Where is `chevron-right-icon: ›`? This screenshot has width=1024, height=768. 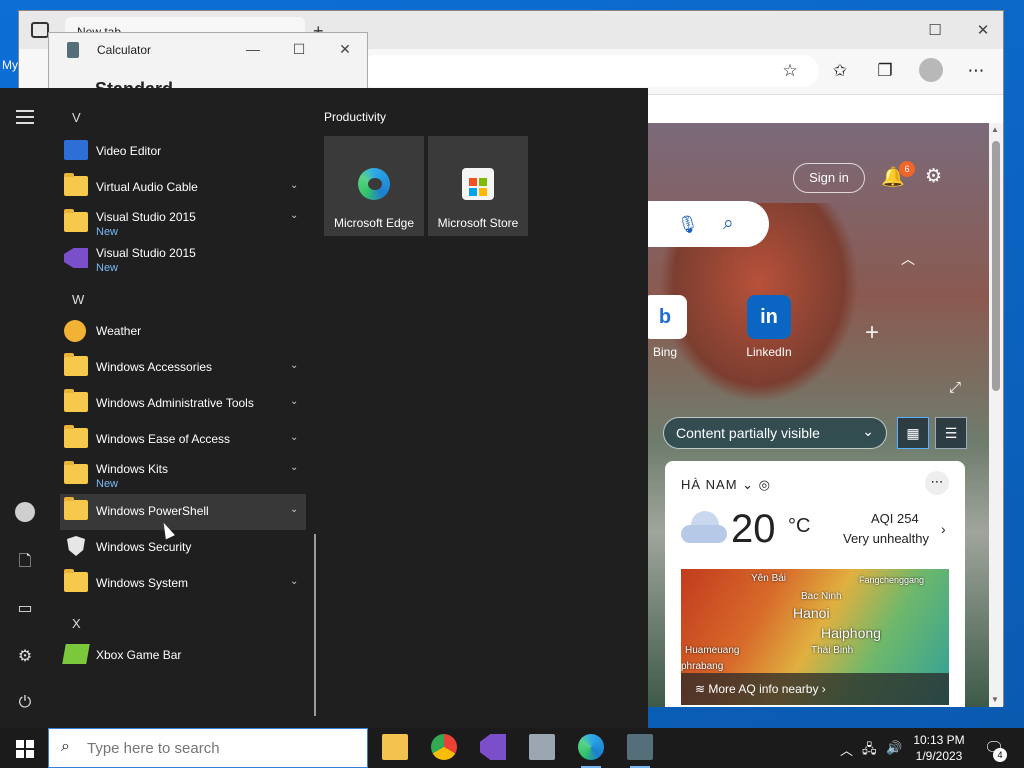
chevron-right-icon: › is located at coordinates (943, 529).